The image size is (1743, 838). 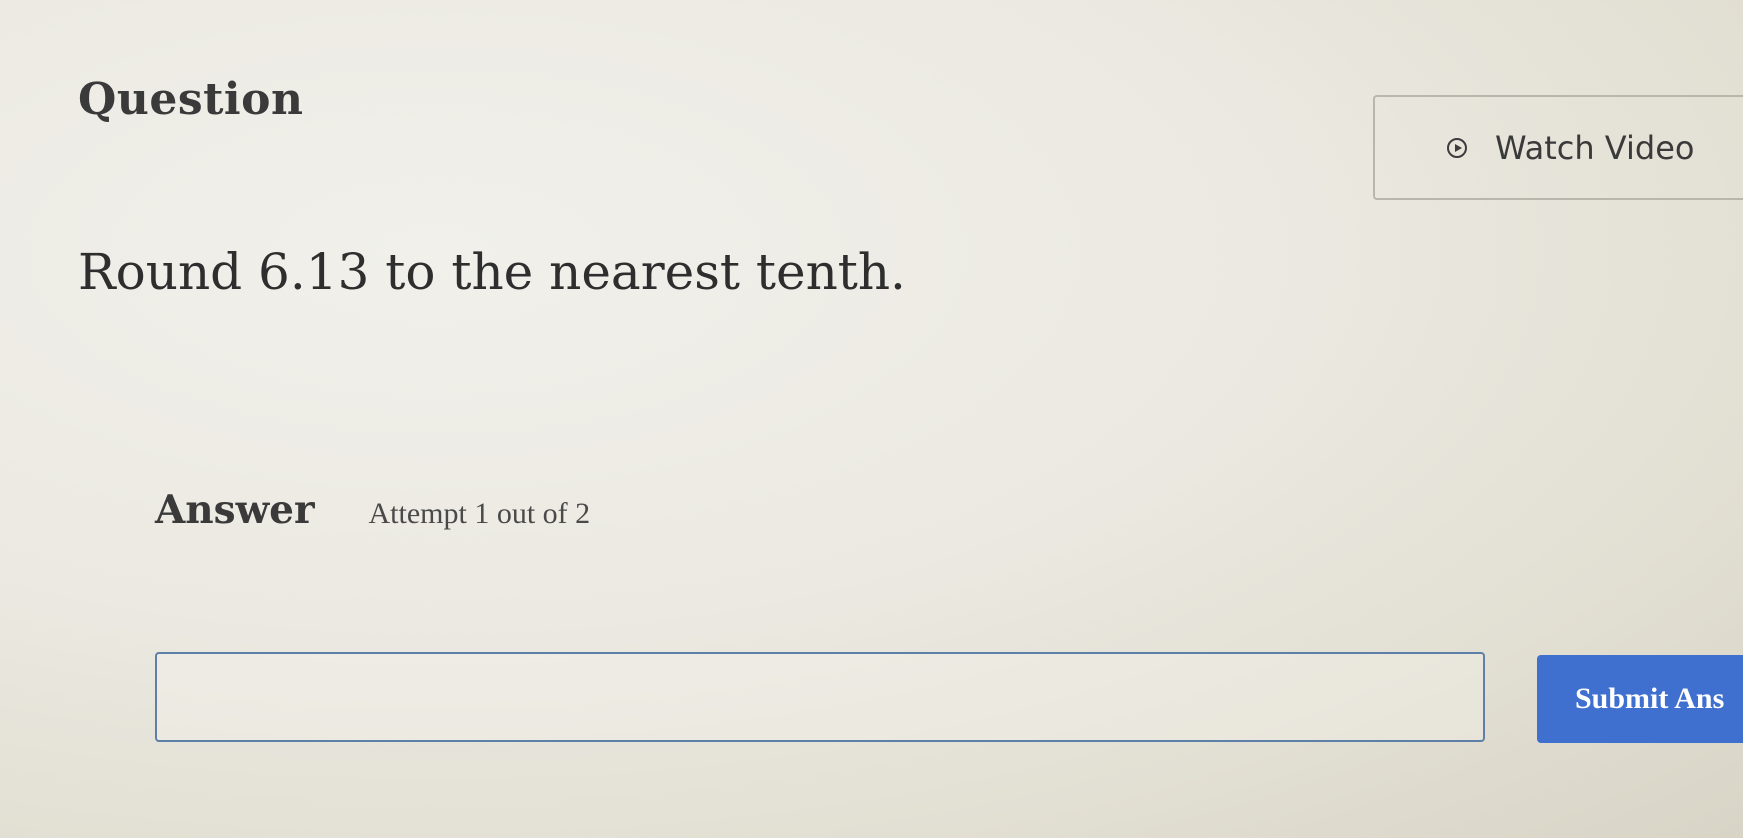 What do you see at coordinates (191, 99) in the screenshot?
I see `question-heading: Question` at bounding box center [191, 99].